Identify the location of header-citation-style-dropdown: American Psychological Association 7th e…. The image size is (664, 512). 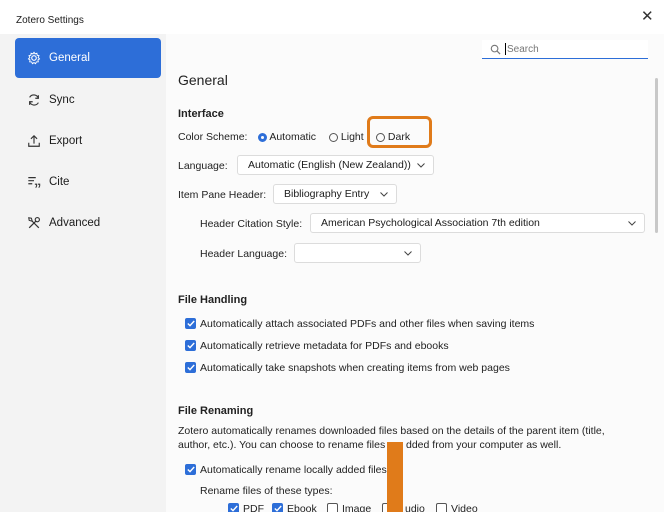
(477, 223).